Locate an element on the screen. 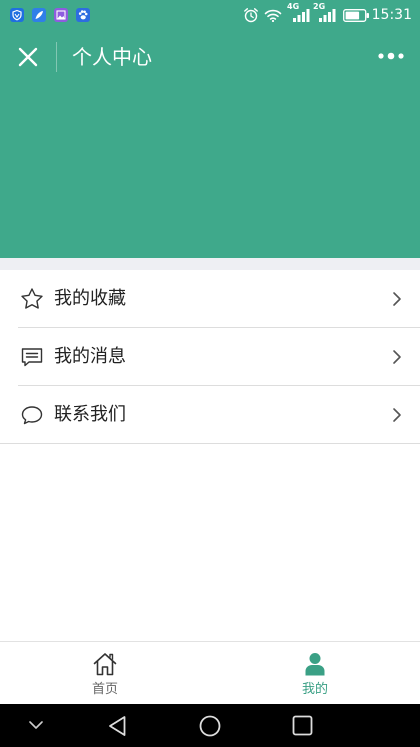 The width and height of the screenshot is (420, 747). header-divider is located at coordinates (56, 57).